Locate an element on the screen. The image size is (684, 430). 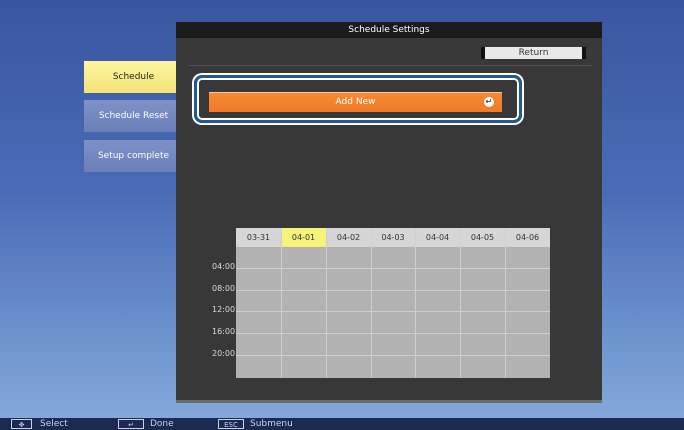
hour-label: 04:00 is located at coordinates (224, 266).